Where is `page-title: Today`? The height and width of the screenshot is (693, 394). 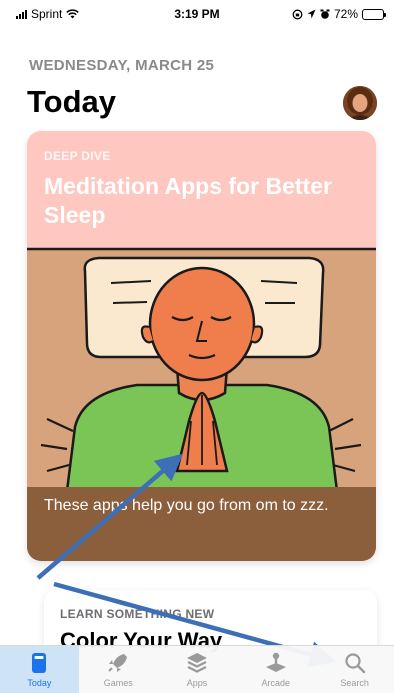
page-title: Today is located at coordinates (71, 101).